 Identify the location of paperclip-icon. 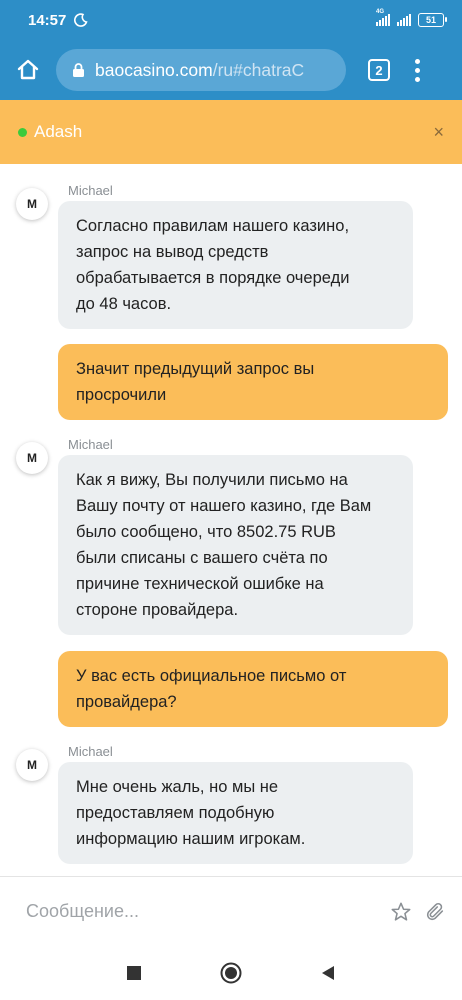
(435, 912).